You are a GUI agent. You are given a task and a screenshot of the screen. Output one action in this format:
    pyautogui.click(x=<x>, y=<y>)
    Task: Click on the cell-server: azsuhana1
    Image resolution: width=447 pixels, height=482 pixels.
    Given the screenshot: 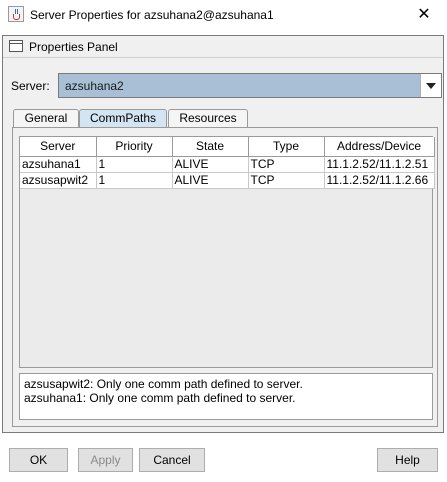 What is the action you would take?
    pyautogui.click(x=58, y=164)
    